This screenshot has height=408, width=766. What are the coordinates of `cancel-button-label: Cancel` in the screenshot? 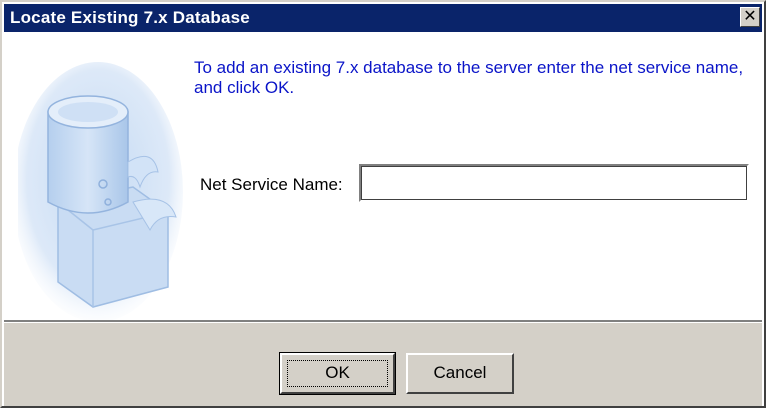 It's located at (460, 372).